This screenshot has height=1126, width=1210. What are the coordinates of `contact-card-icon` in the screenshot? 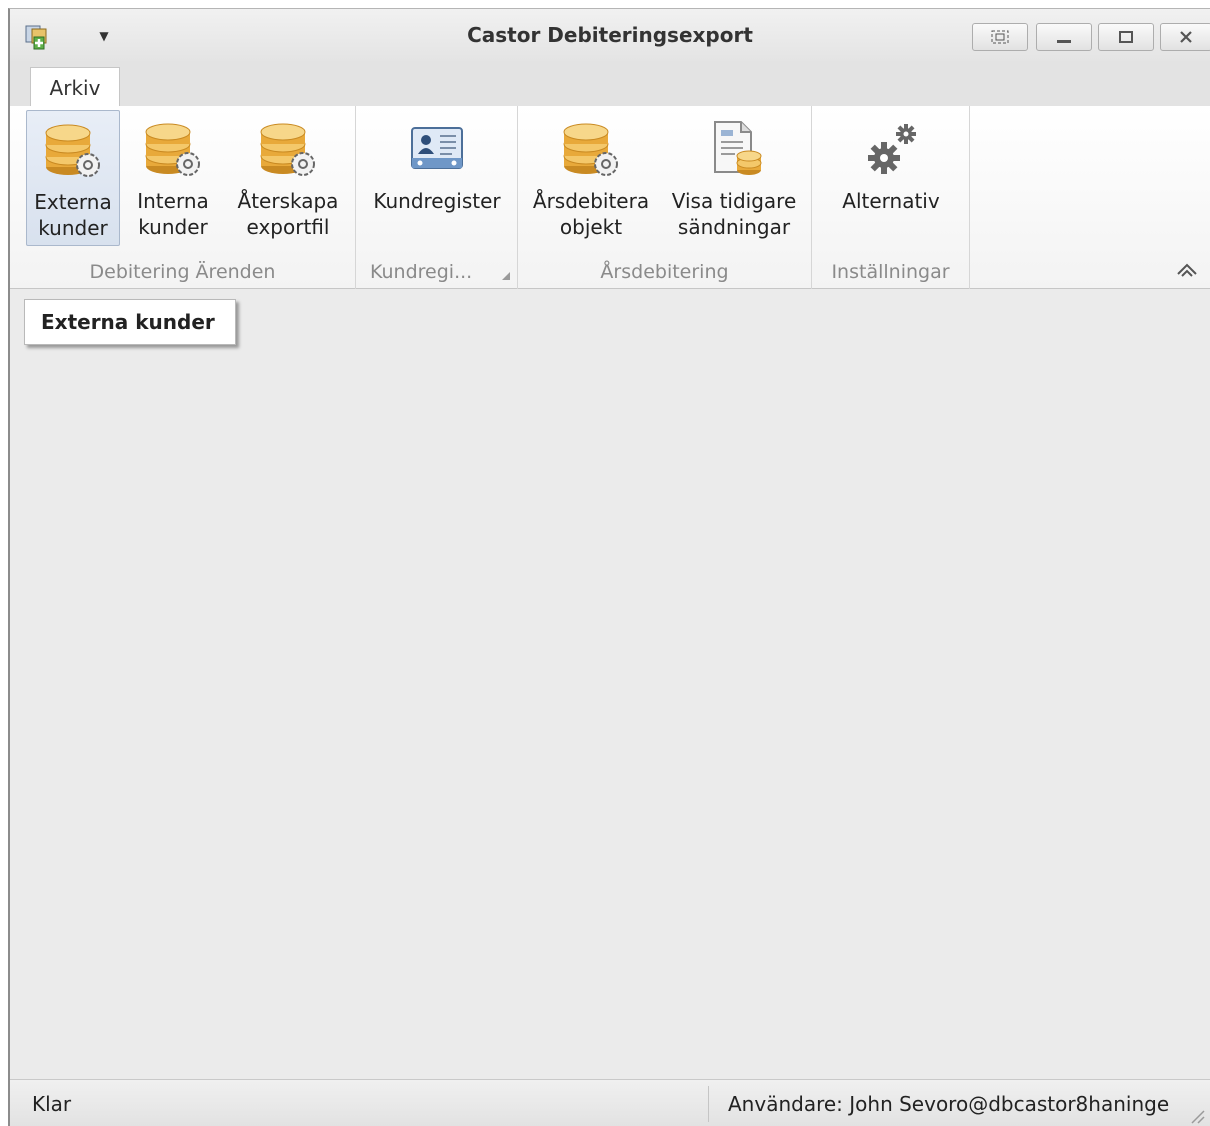 It's located at (437, 148).